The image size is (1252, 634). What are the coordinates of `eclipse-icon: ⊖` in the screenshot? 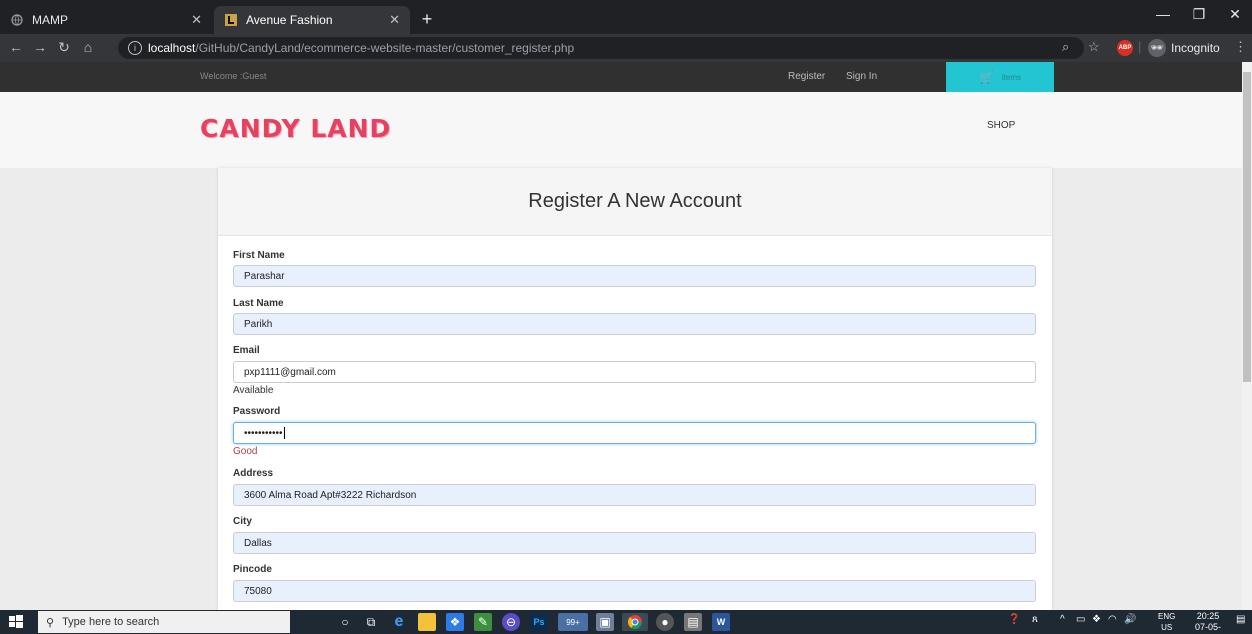 It's located at (511, 622).